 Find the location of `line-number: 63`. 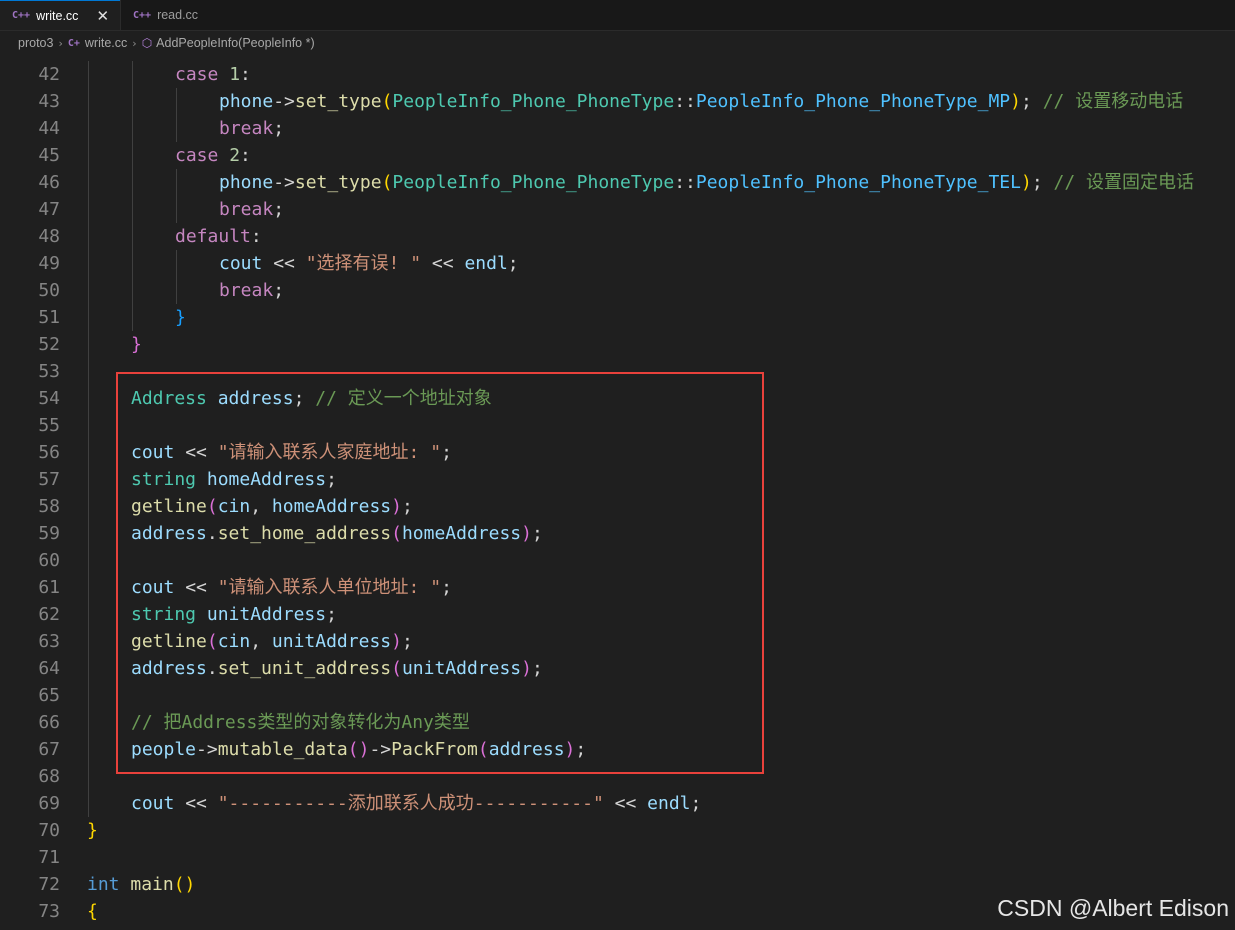

line-number: 63 is located at coordinates (49, 641).